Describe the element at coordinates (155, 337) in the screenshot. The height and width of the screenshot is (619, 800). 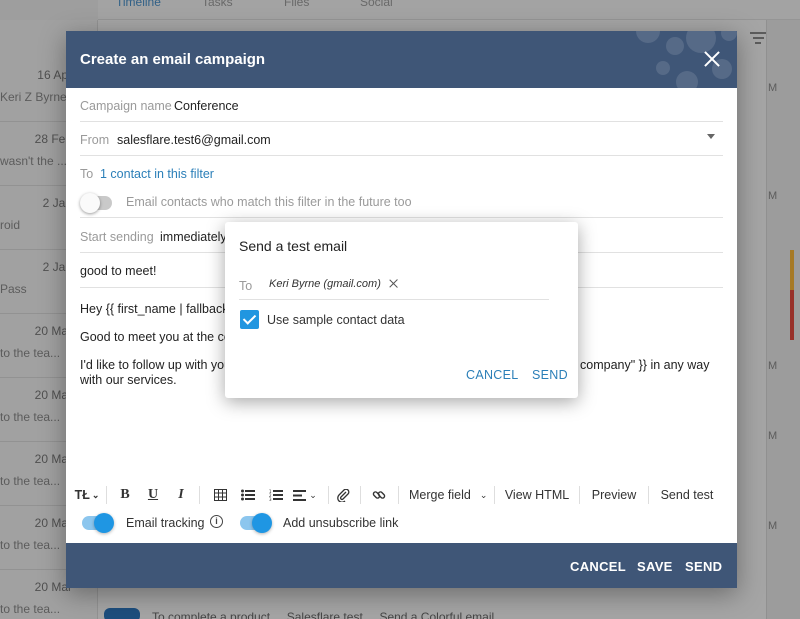
I see `body-line: Good to meet you at the co` at that location.